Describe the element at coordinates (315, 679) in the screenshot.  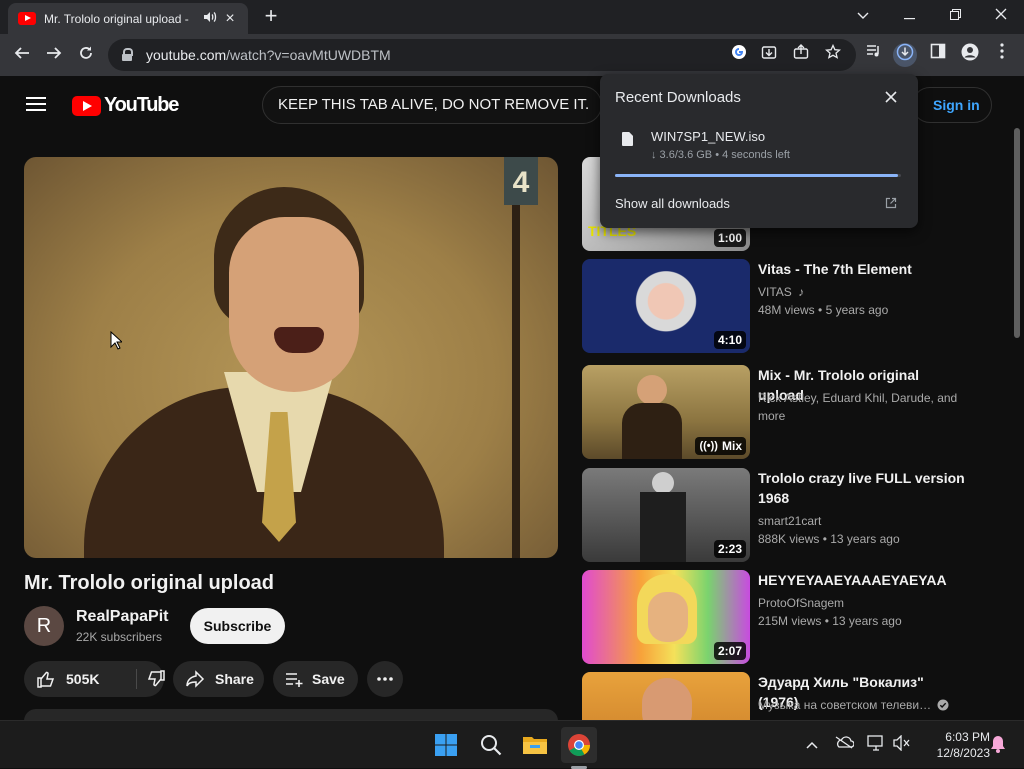
I see `save-button: Save` at that location.